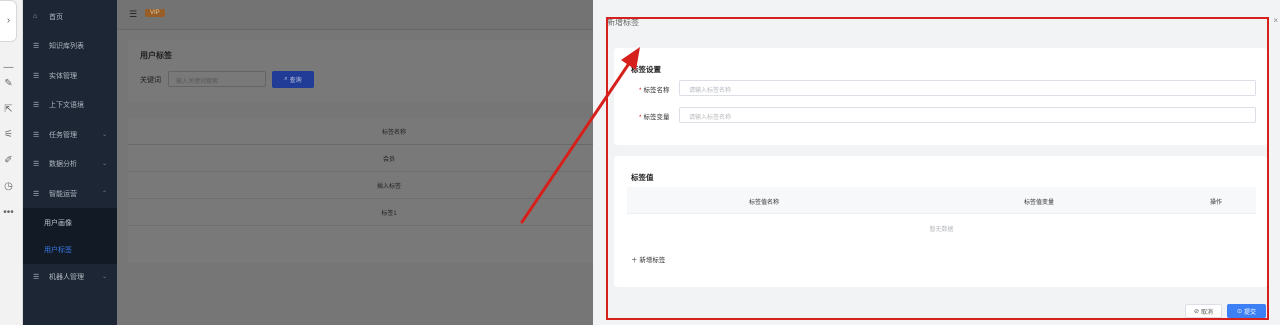 This screenshot has width=1280, height=325. What do you see at coordinates (941, 216) in the screenshot?
I see `tag-values-table: 标签值名称 标签值变量 操作 暂无数据` at bounding box center [941, 216].